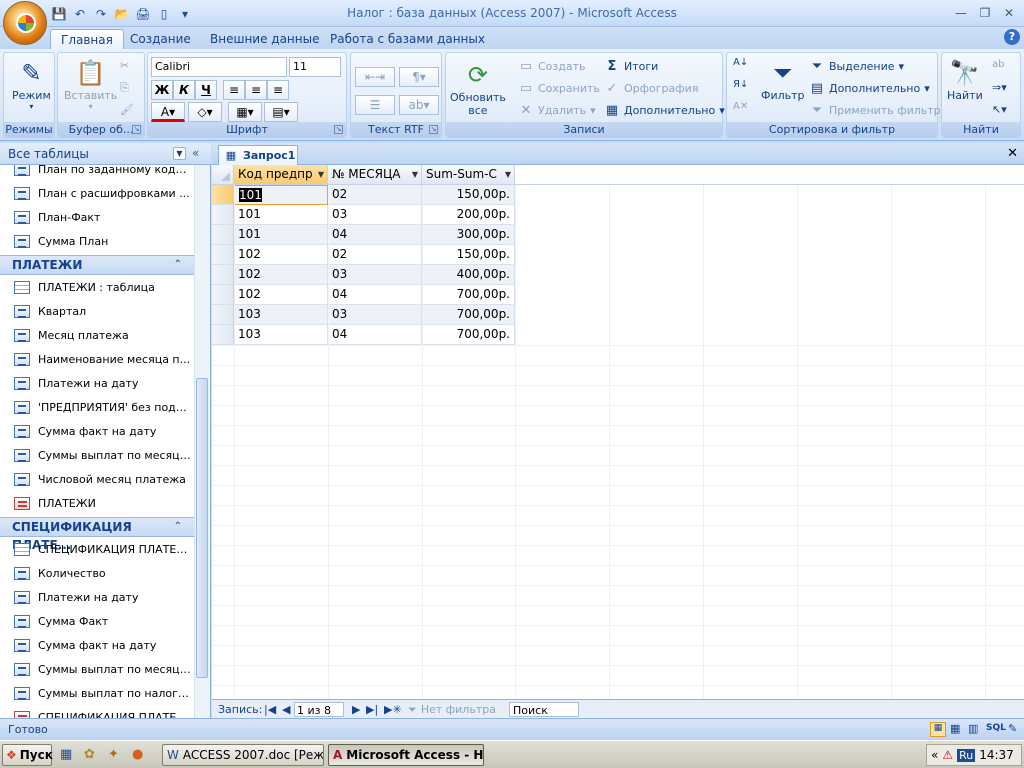 The image size is (1024, 768). Describe the element at coordinates (258, 155) in the screenshot. I see `tab-query1: ▦ Запрос1` at that location.